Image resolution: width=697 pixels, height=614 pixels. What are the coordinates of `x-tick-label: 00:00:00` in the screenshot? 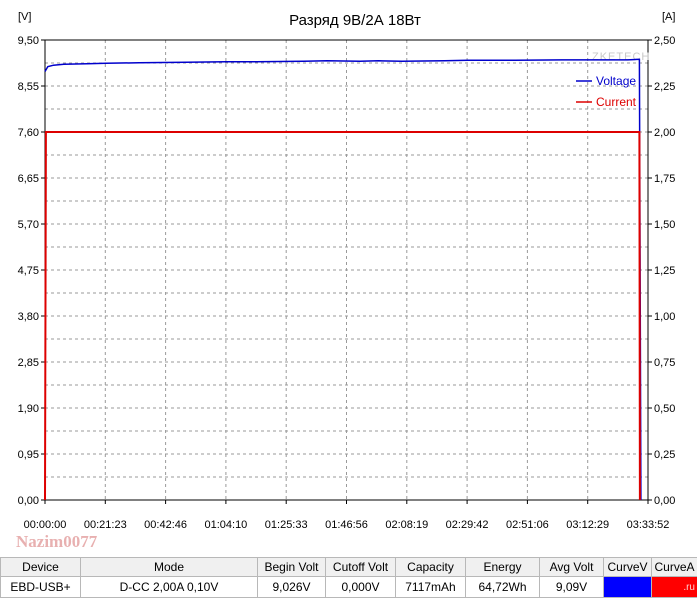 It's located at (45, 525).